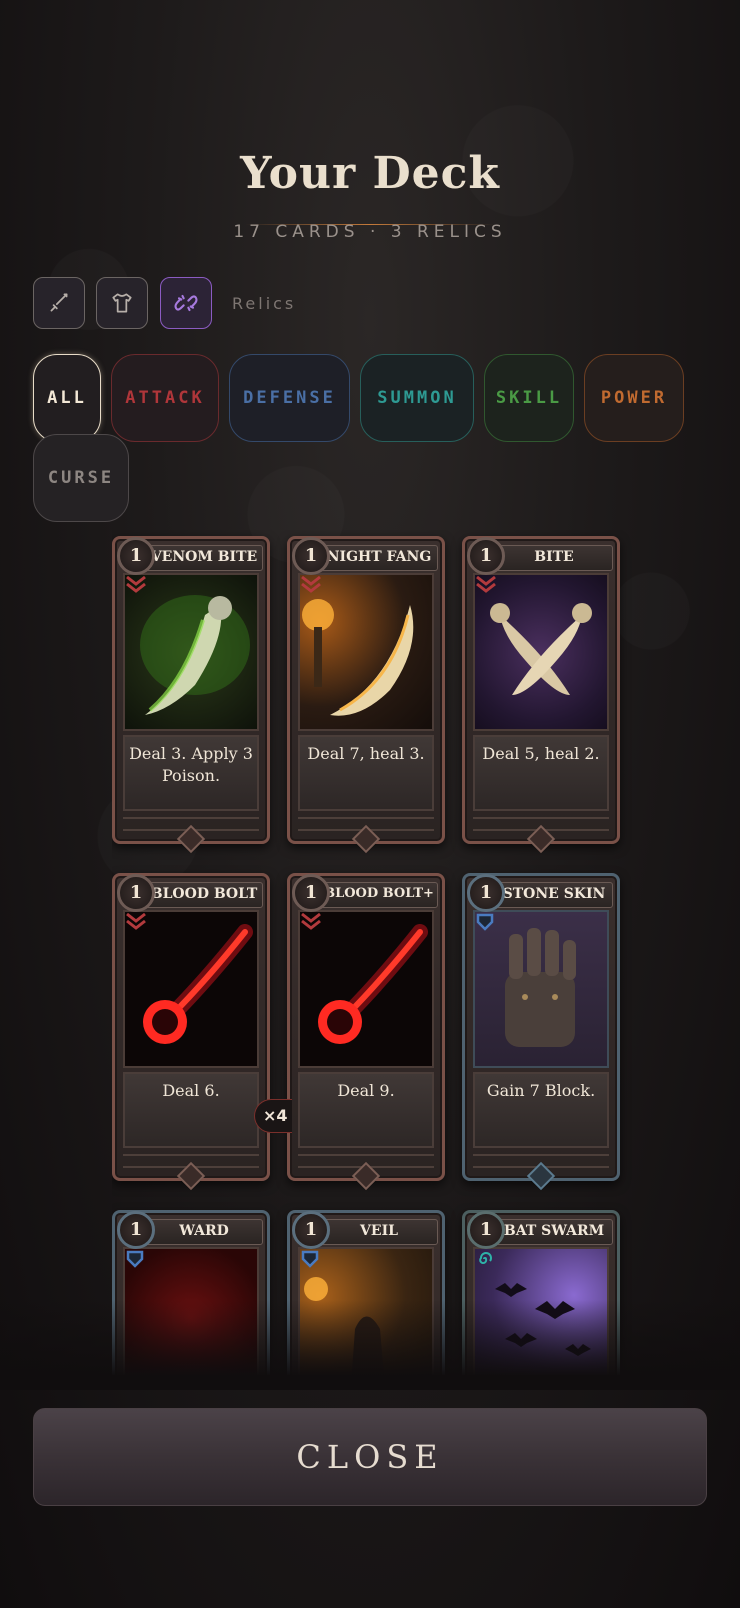 This screenshot has width=740, height=1608. I want to click on view-toggle-cards, so click(59, 303).